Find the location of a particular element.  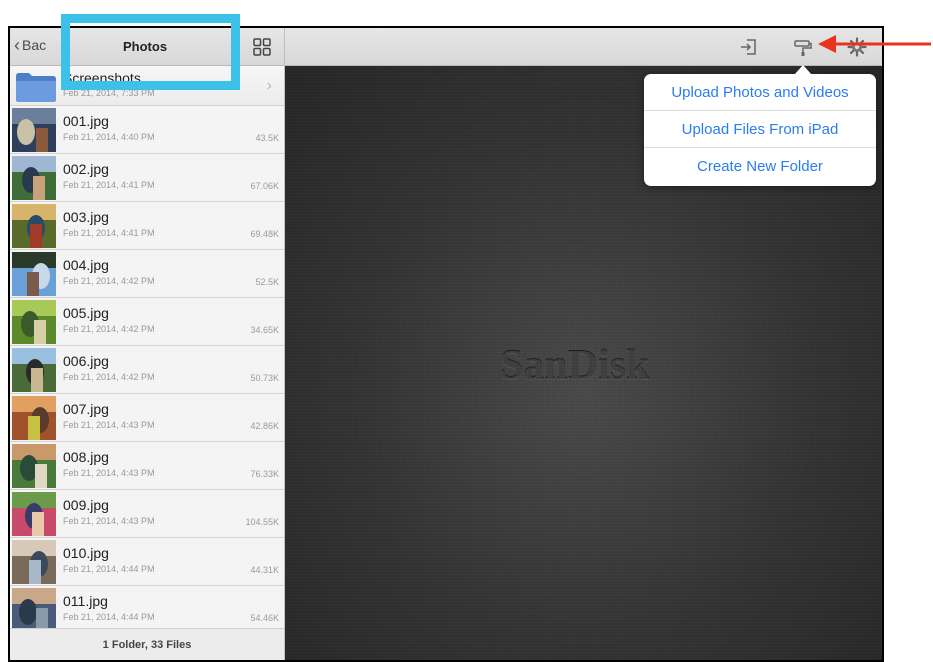

file-row: 006.jpg Feb 21, 2014, 4:42 PM 50.73K is located at coordinates (147, 370).